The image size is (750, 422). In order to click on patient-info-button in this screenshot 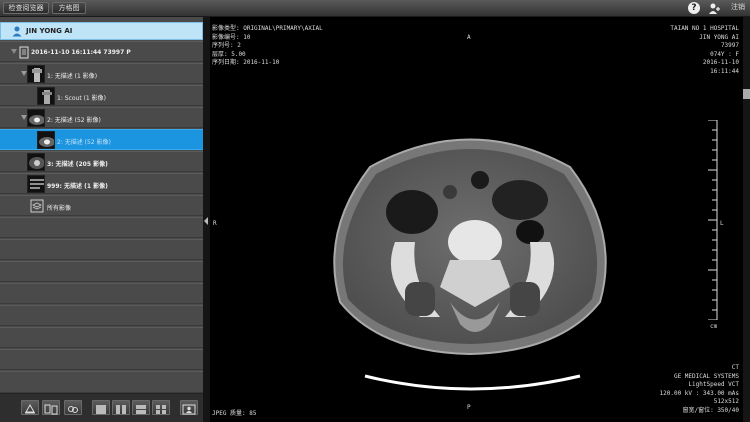, I will do `click(189, 407)`.